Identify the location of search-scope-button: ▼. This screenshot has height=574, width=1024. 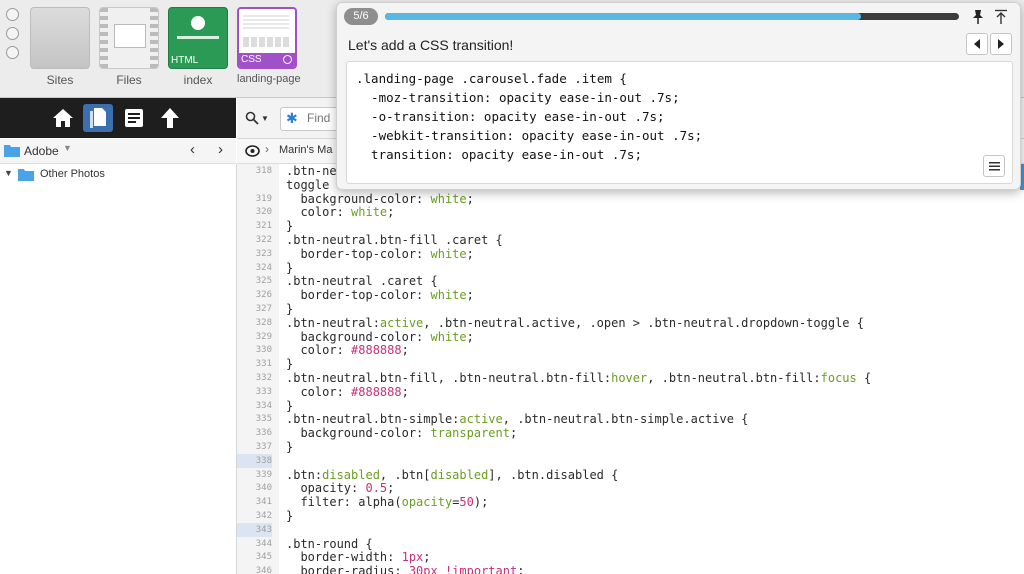
(259, 118).